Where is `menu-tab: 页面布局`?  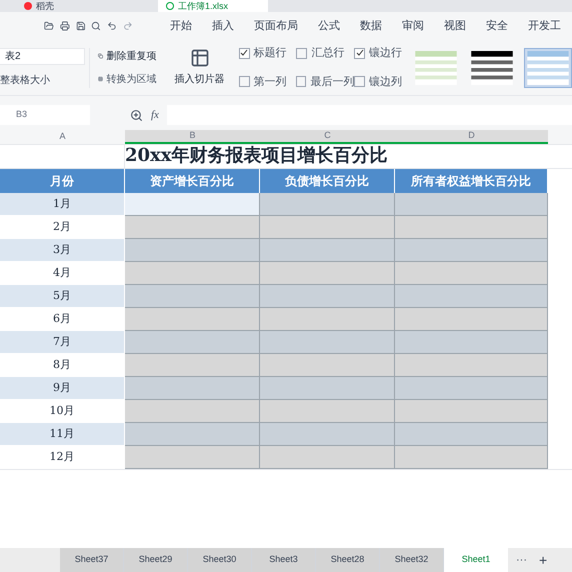 menu-tab: 页面布局 is located at coordinates (275, 26).